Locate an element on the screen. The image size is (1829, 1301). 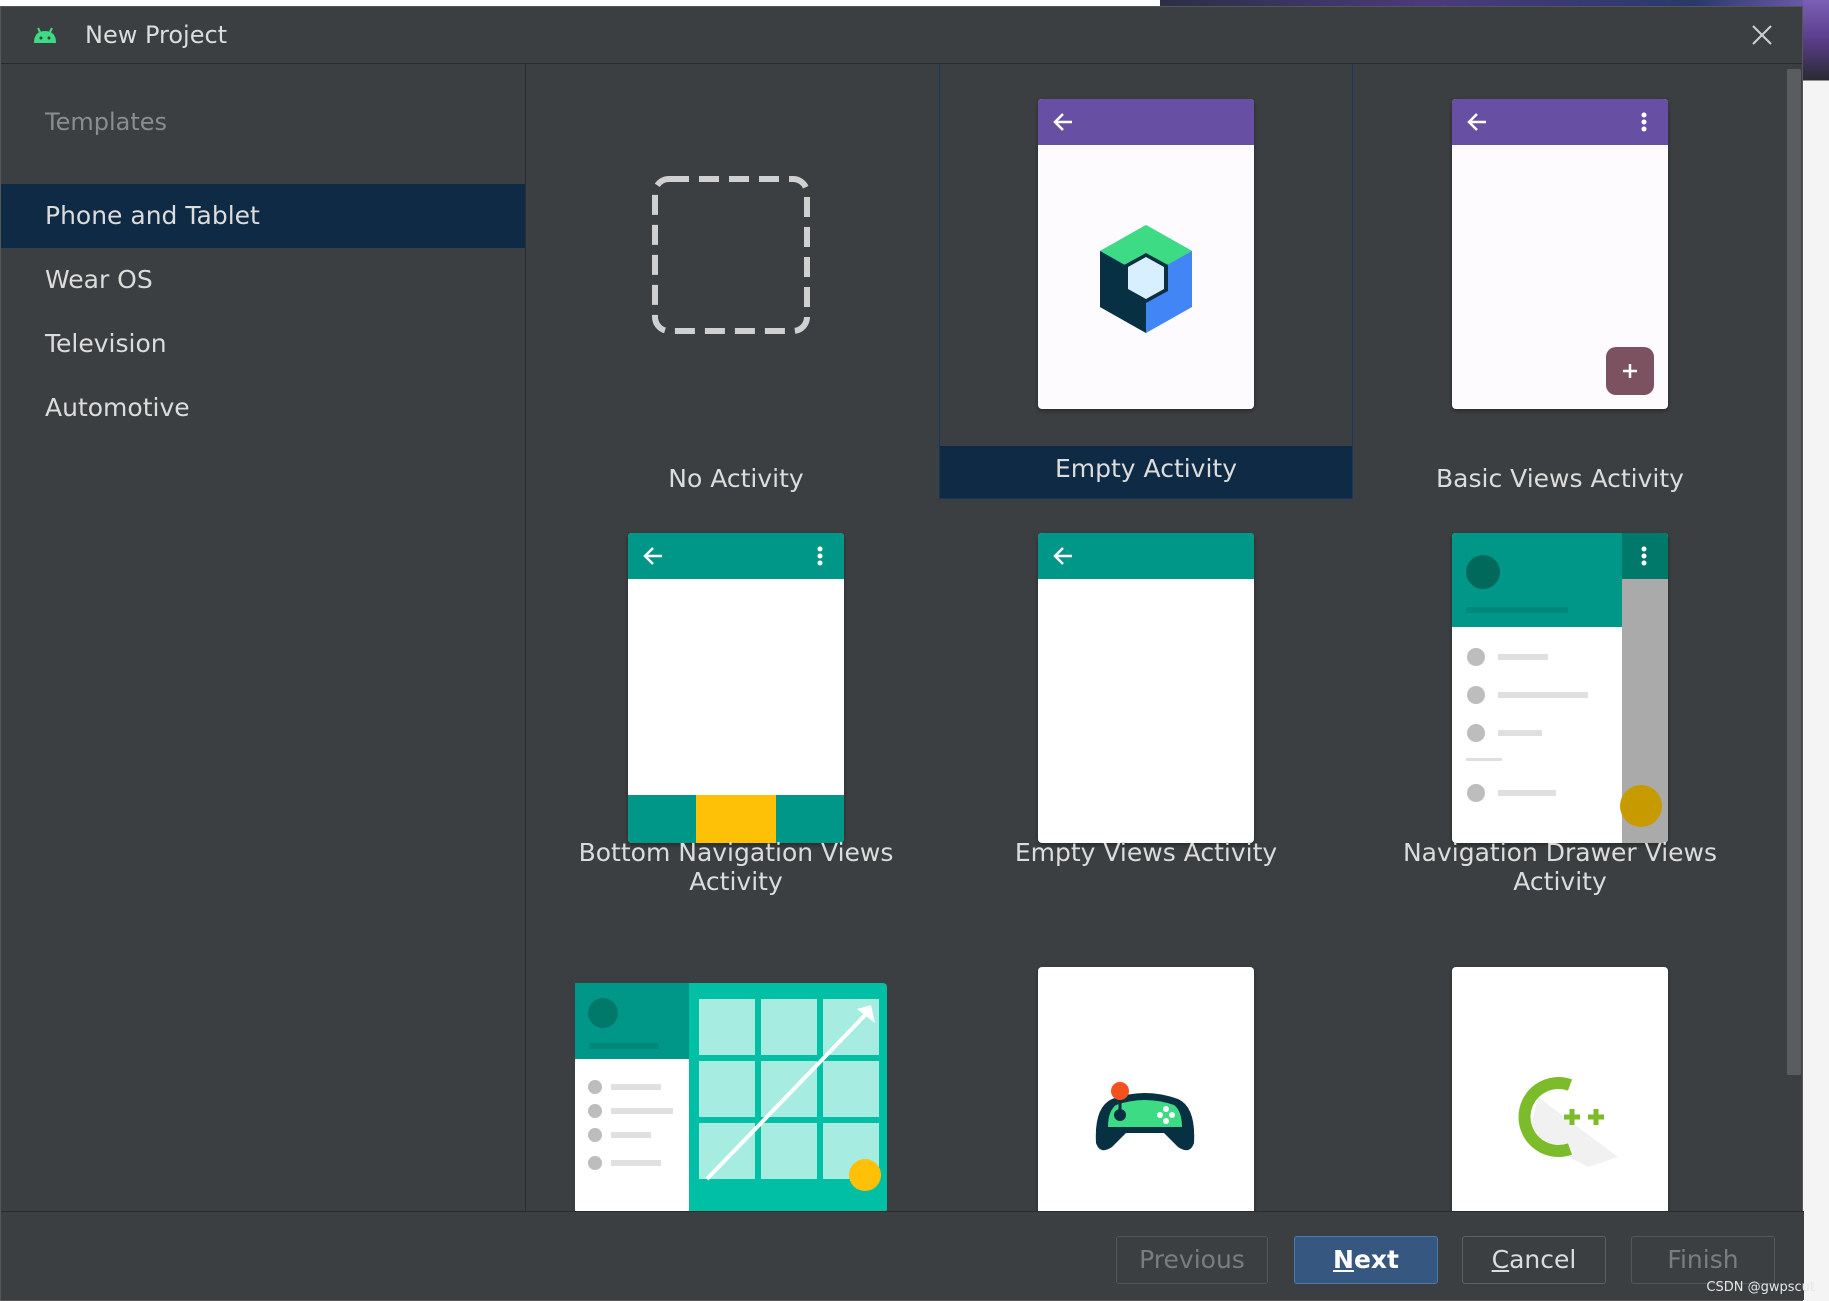
template-empty-activity: Empty Activity is located at coordinates (1146, 281).